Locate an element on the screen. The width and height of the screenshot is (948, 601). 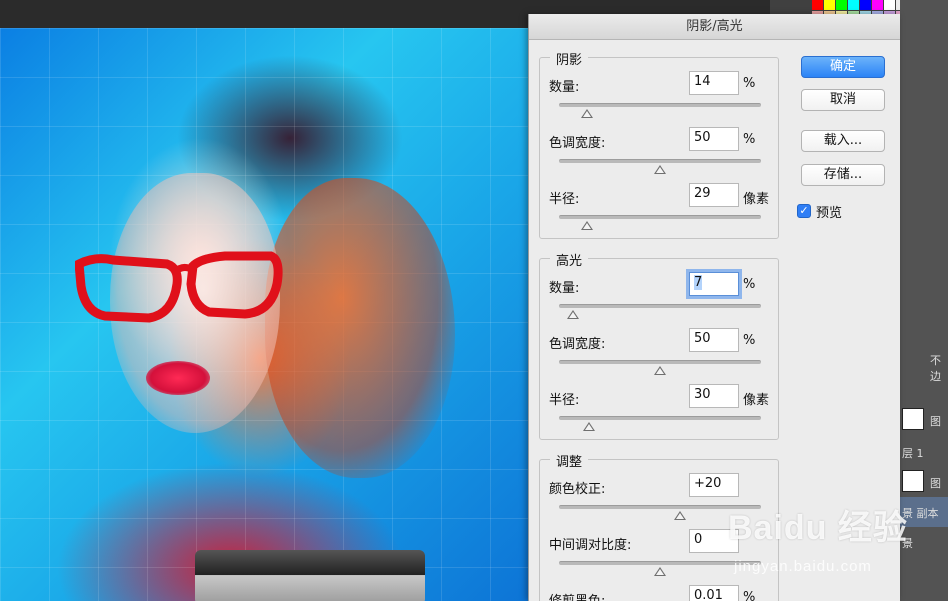
highlights-tonal-width-slider-thumb is located at coordinates (660, 370).